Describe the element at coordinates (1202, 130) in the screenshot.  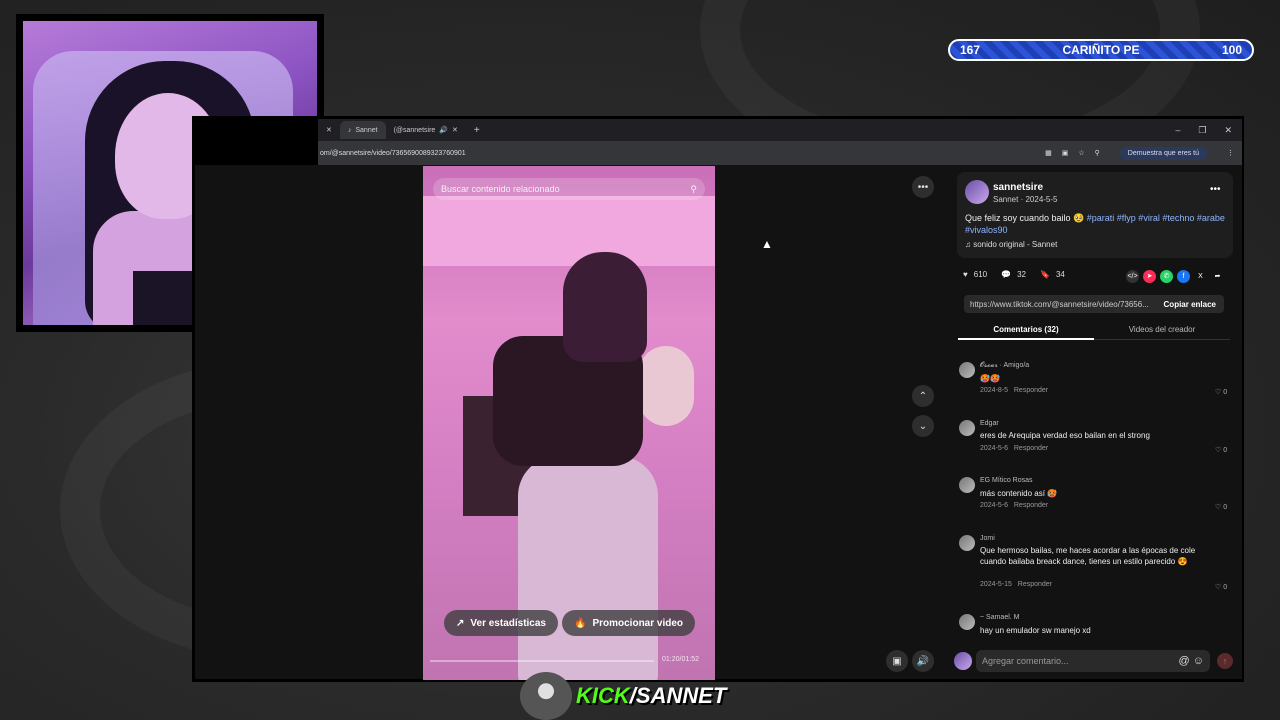
I see `restore-icon: ❐` at that location.